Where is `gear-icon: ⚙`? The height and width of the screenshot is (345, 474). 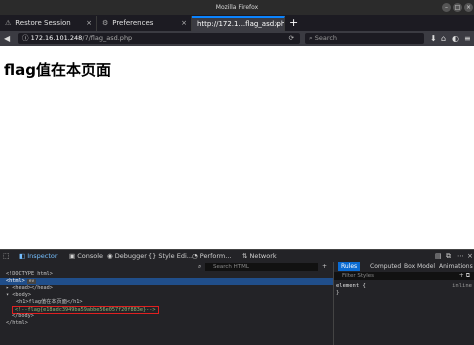 gear-icon: ⚙ is located at coordinates (105, 23).